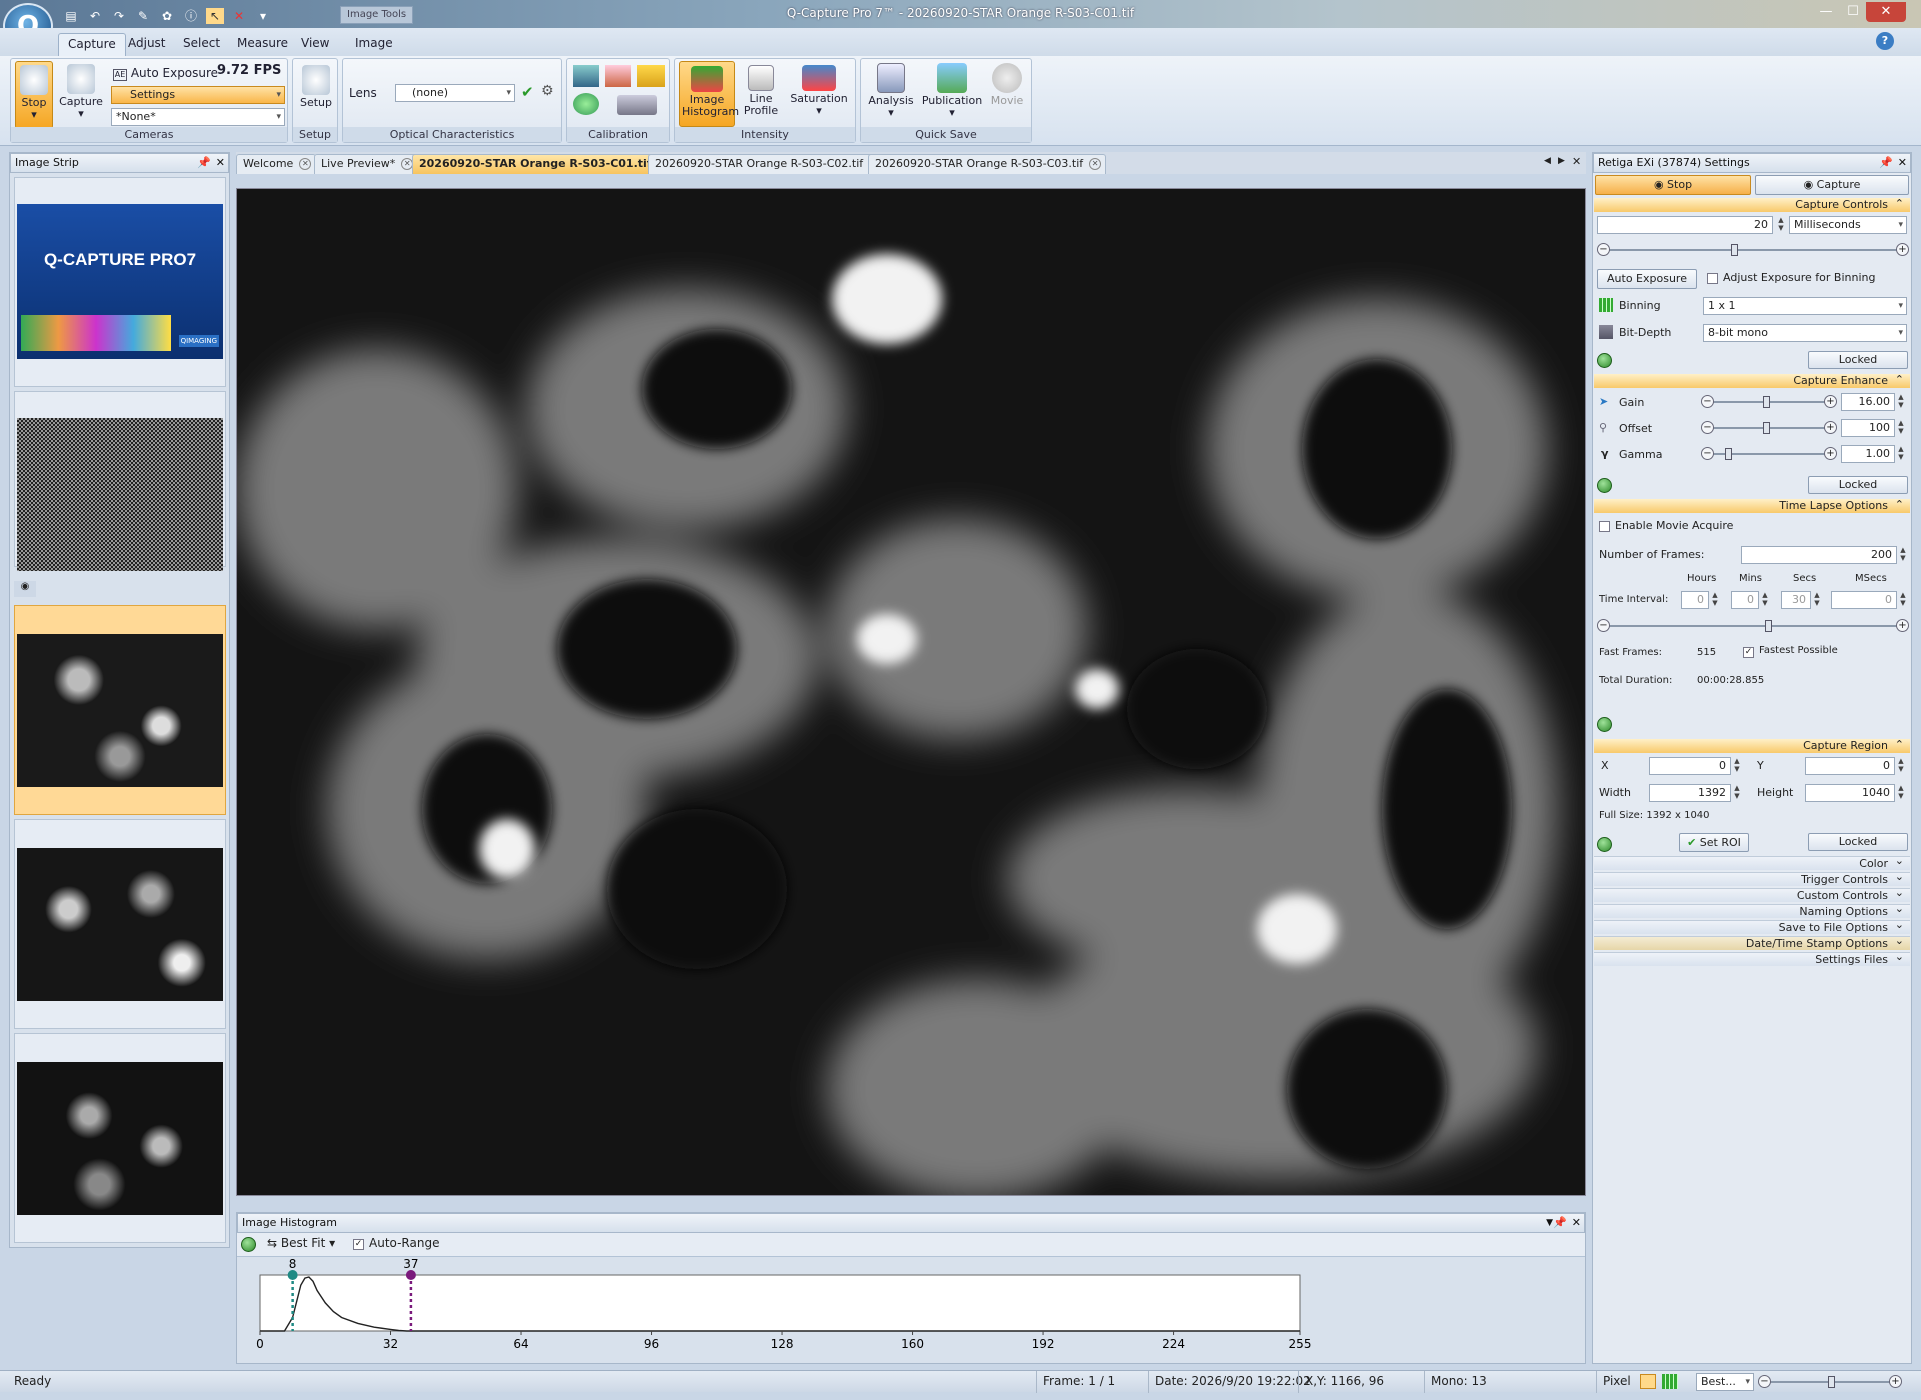  What do you see at coordinates (215, 16) in the screenshot?
I see `pointer-icon: ↖` at bounding box center [215, 16].